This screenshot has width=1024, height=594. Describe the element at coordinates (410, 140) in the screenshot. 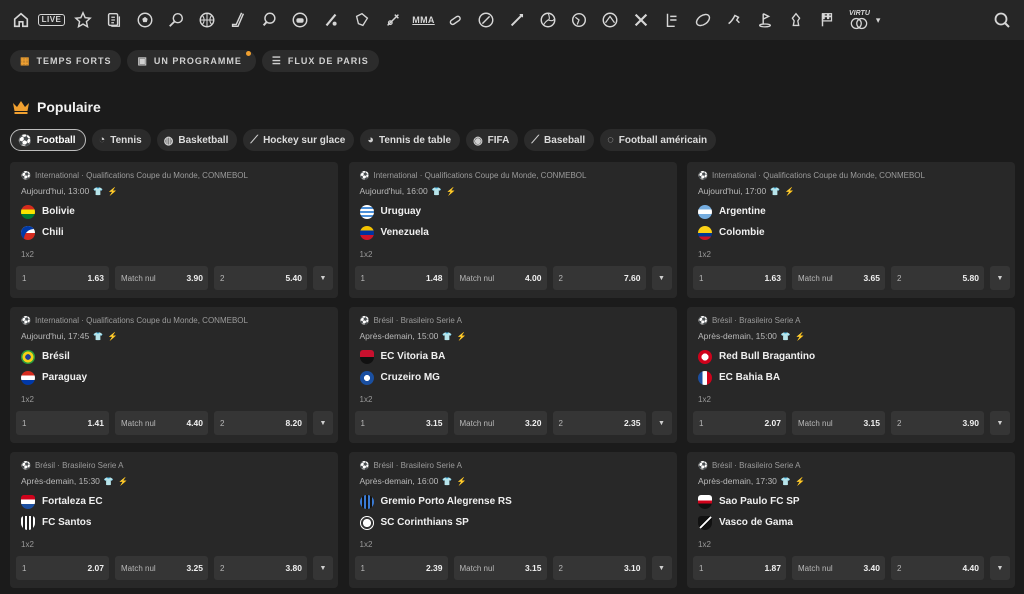

I see `sport-chip-table-tennis: ◕ Tennis de table` at that location.